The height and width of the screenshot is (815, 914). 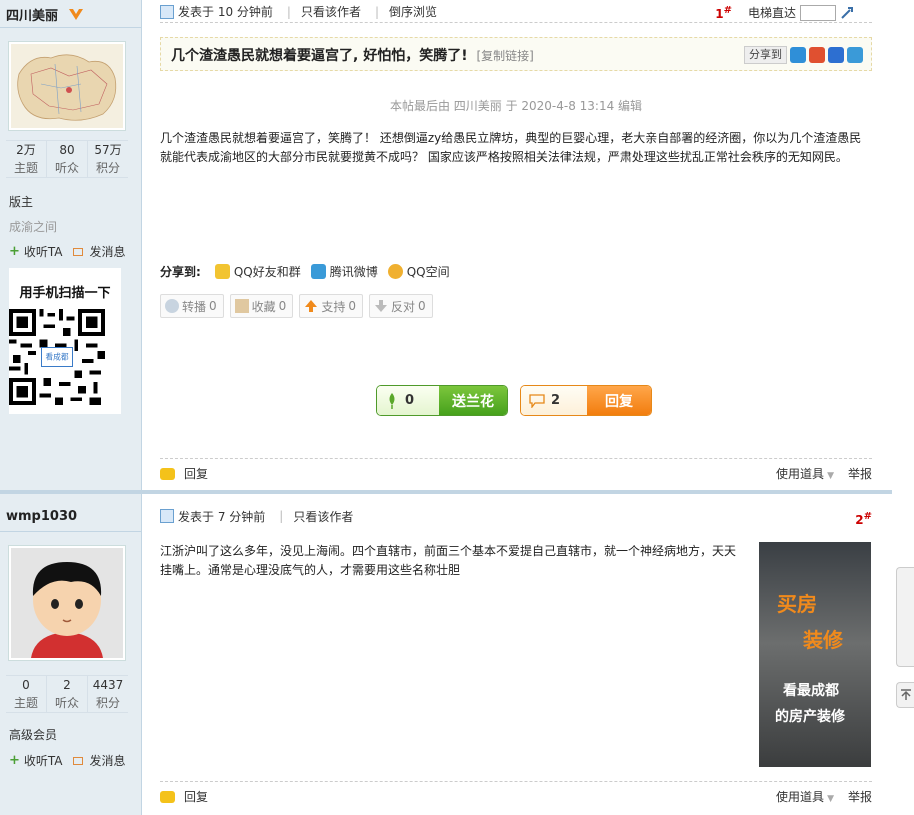 What do you see at coordinates (400, 306) in the screenshot?
I see `oppose-button: 反对 0` at bounding box center [400, 306].